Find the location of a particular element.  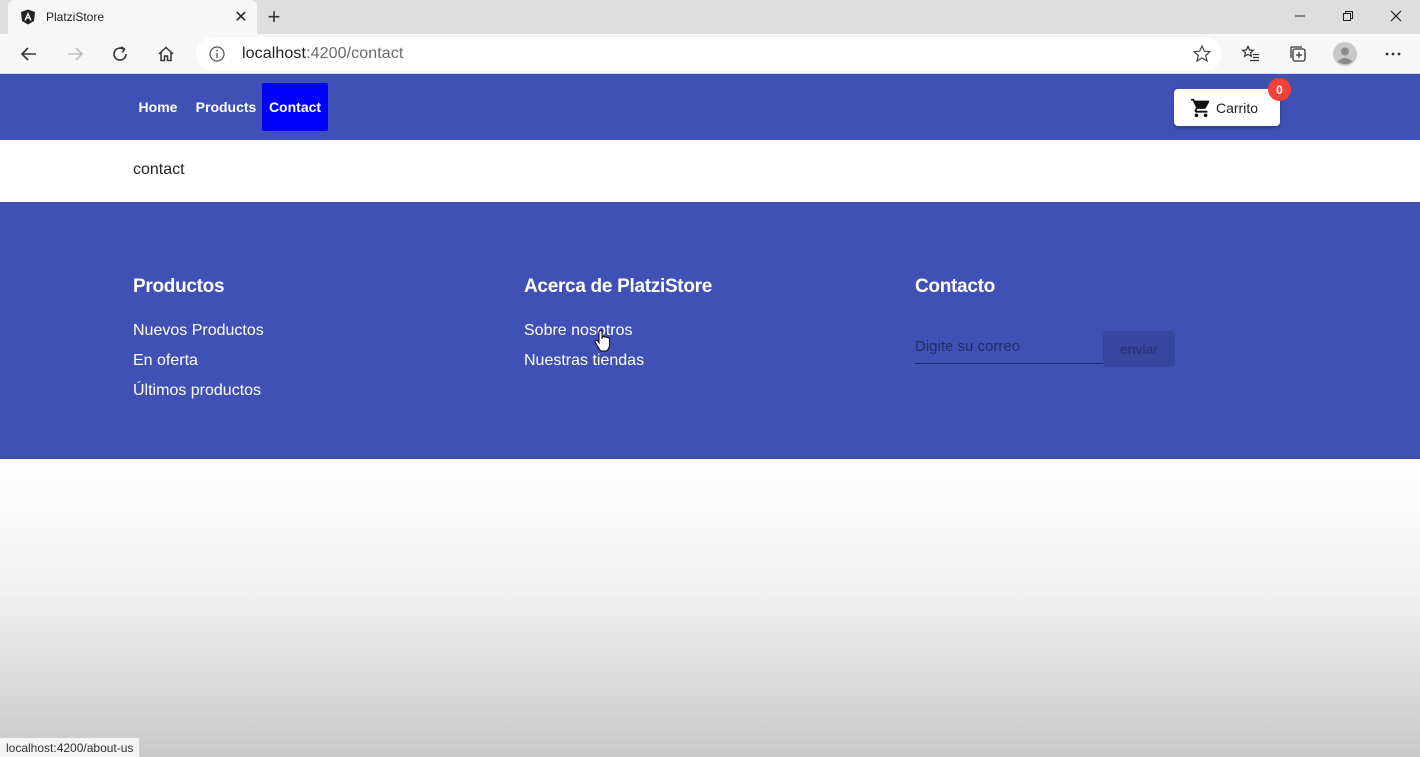

app-navbar: Home Products Contact Carrito is located at coordinates (710, 107).